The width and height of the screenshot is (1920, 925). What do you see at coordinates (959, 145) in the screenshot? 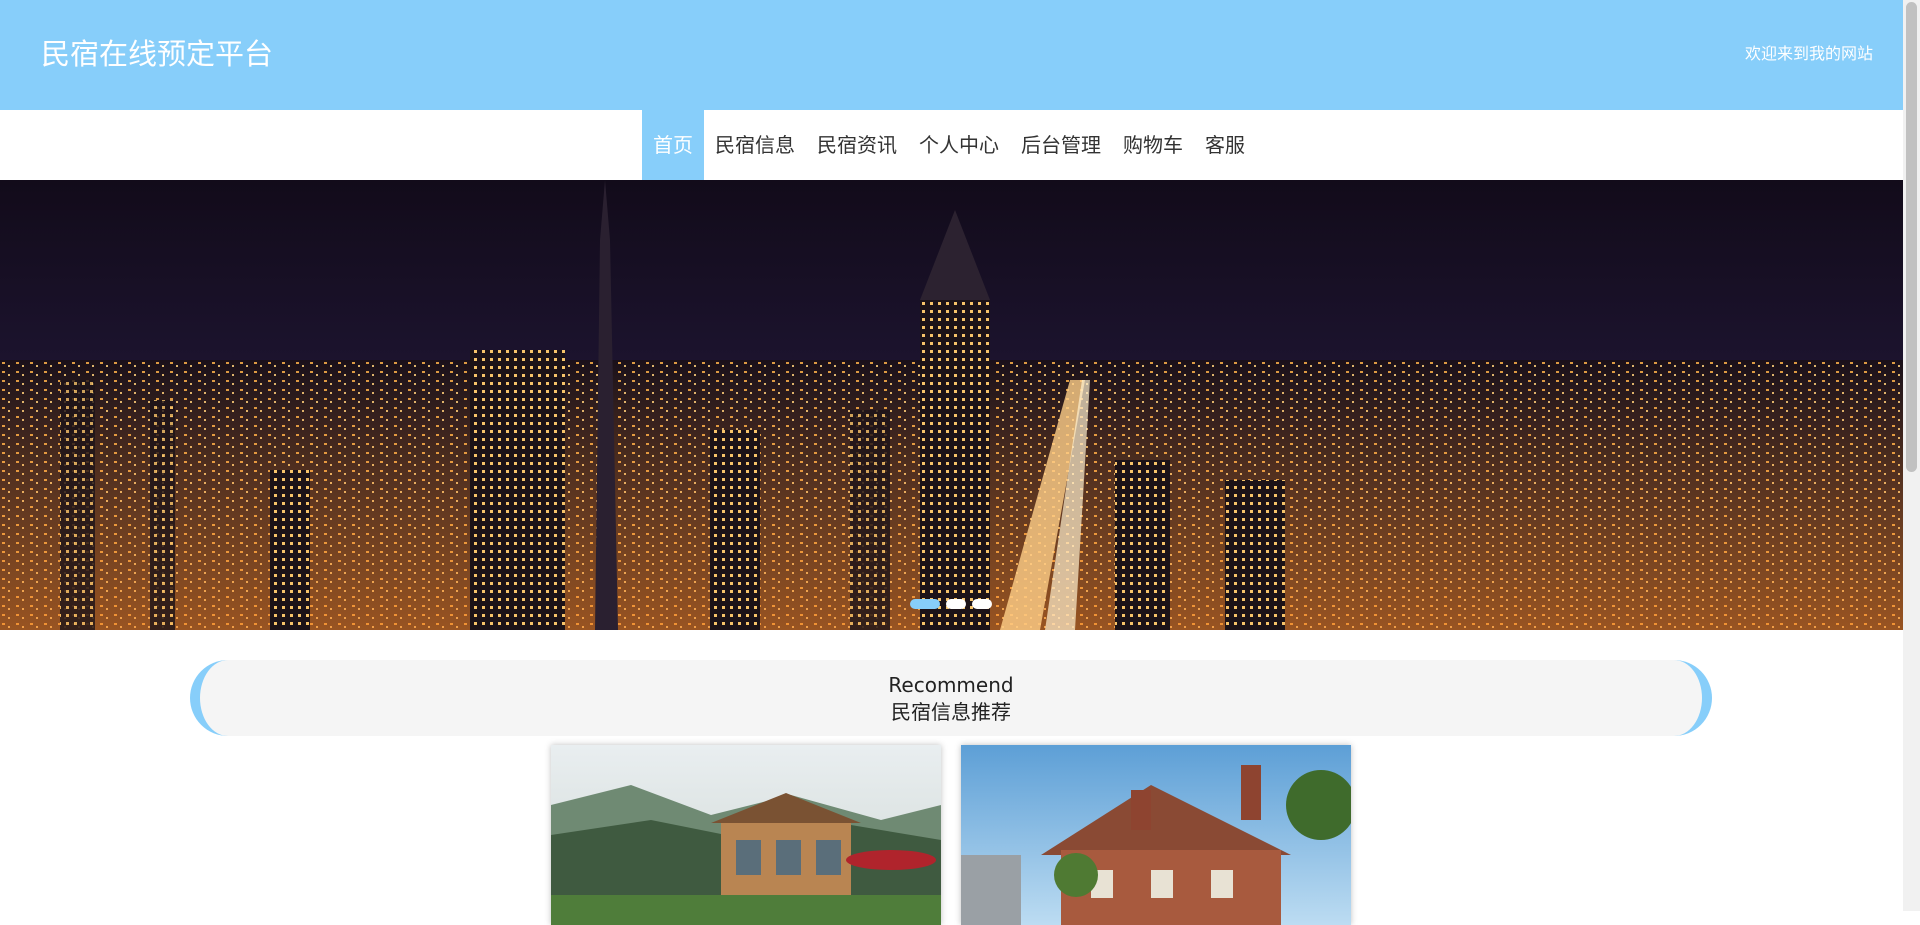
I see `nav-item-user-center: 个人中心` at bounding box center [959, 145].